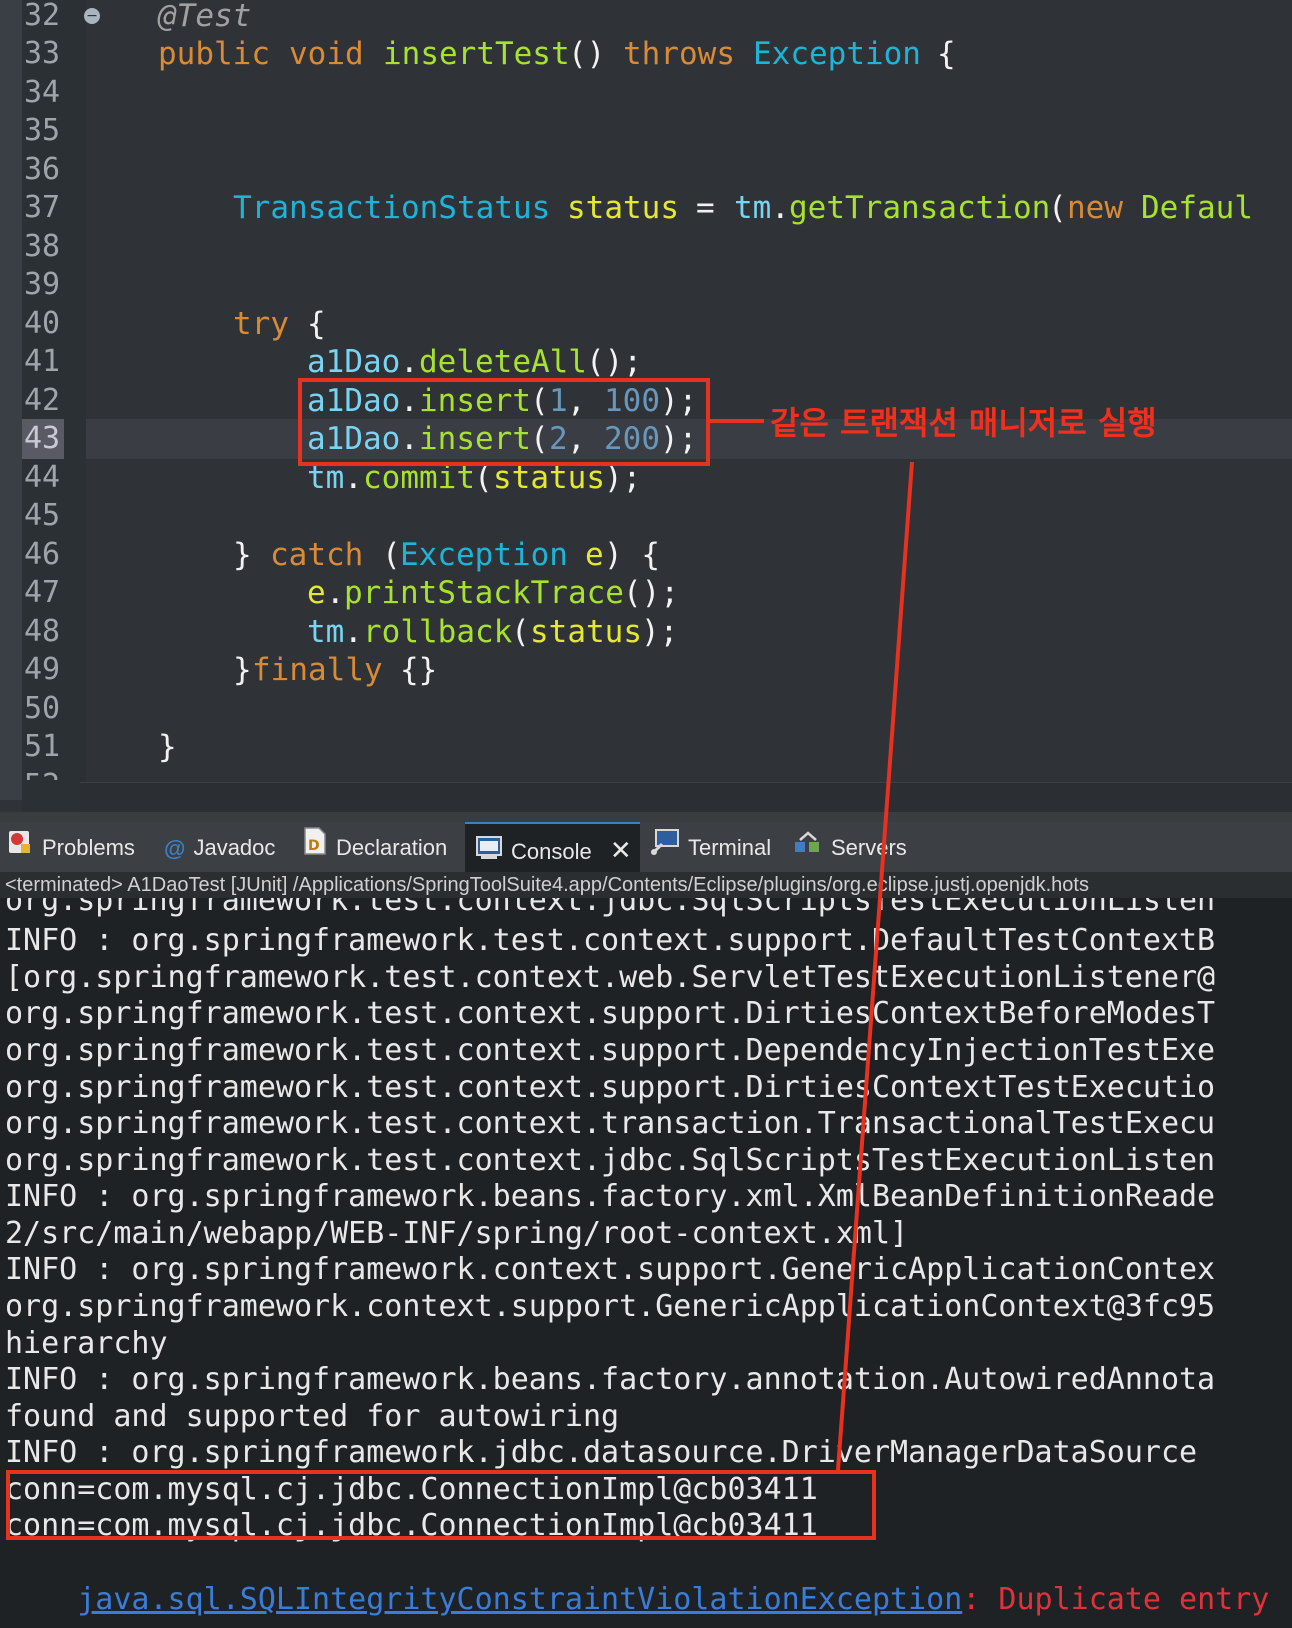 The width and height of the screenshot is (1292, 1628). I want to click on tab-label: Declaration, so click(392, 847).